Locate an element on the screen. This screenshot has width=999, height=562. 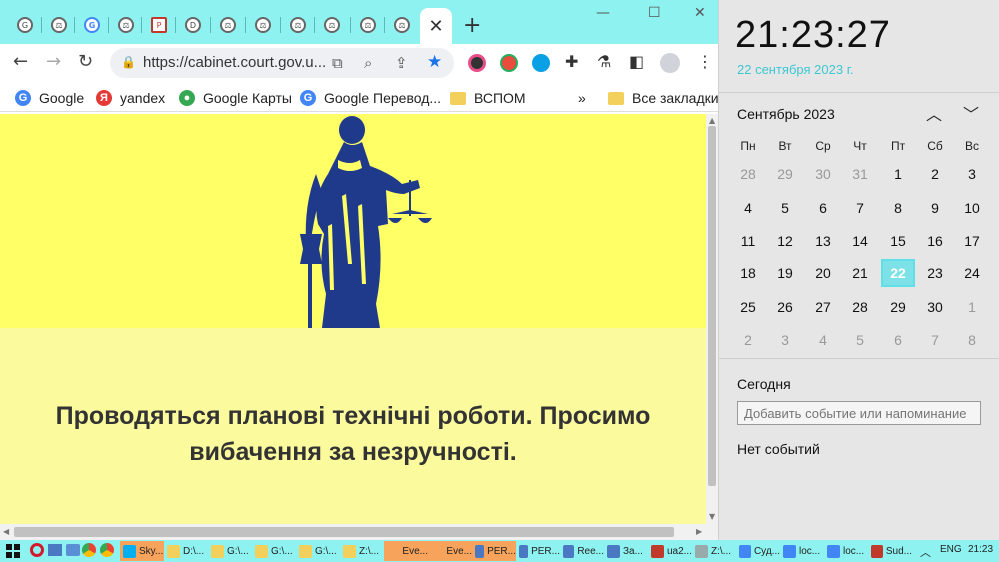
reload-icon: ↻ is located at coordinates (85, 61).